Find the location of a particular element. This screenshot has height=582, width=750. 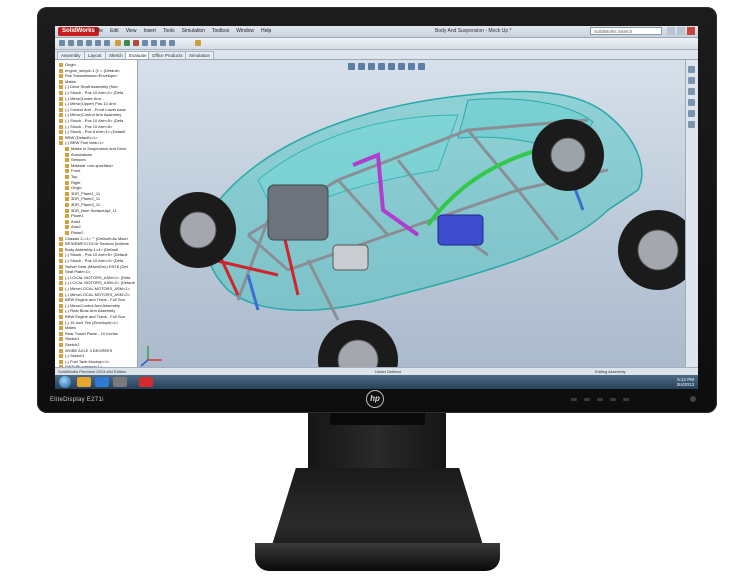

tree-item-label: Body Assembly-1<4> (Default is located at coordinates (91, 249).